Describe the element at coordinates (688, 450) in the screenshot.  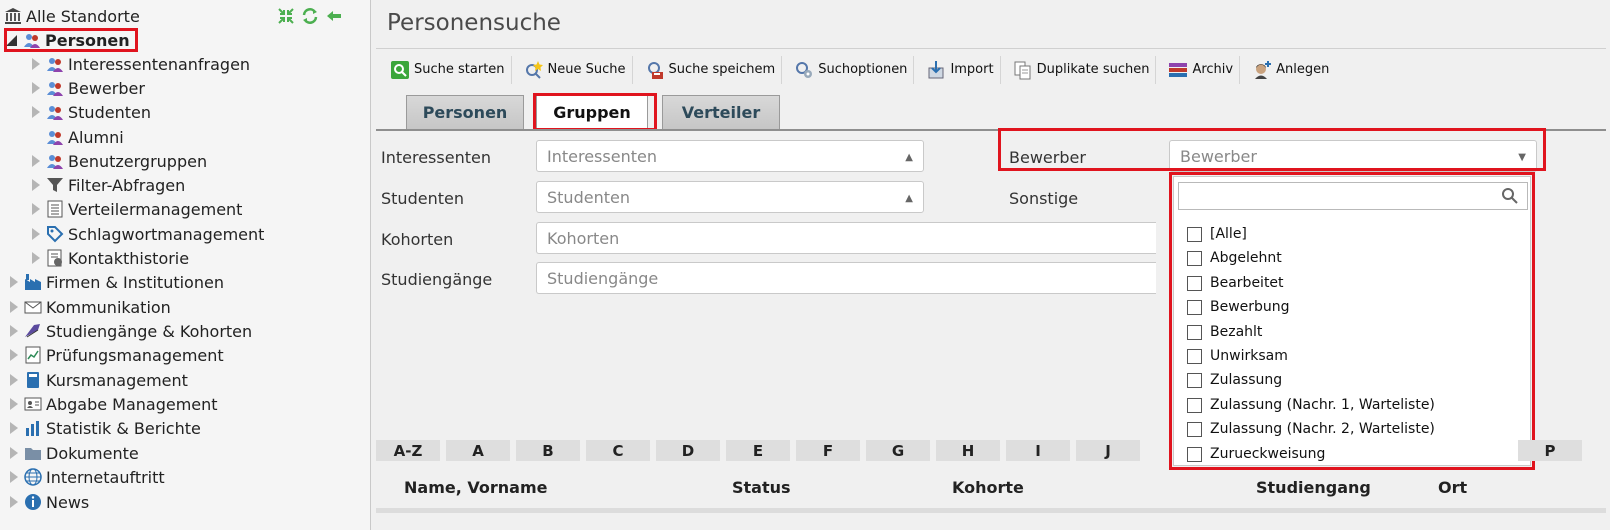
I see `letter-button: D` at that location.